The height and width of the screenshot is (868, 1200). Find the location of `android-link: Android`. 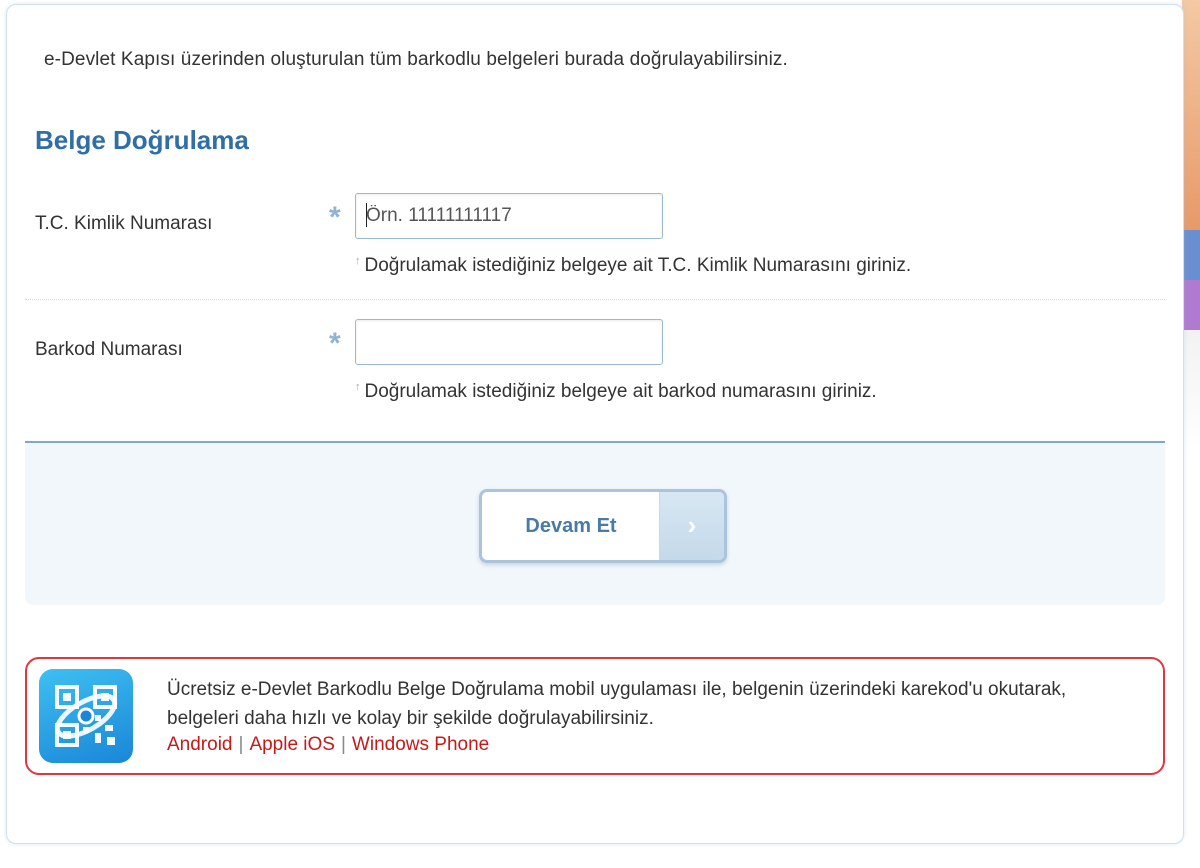

android-link: Android is located at coordinates (200, 744).